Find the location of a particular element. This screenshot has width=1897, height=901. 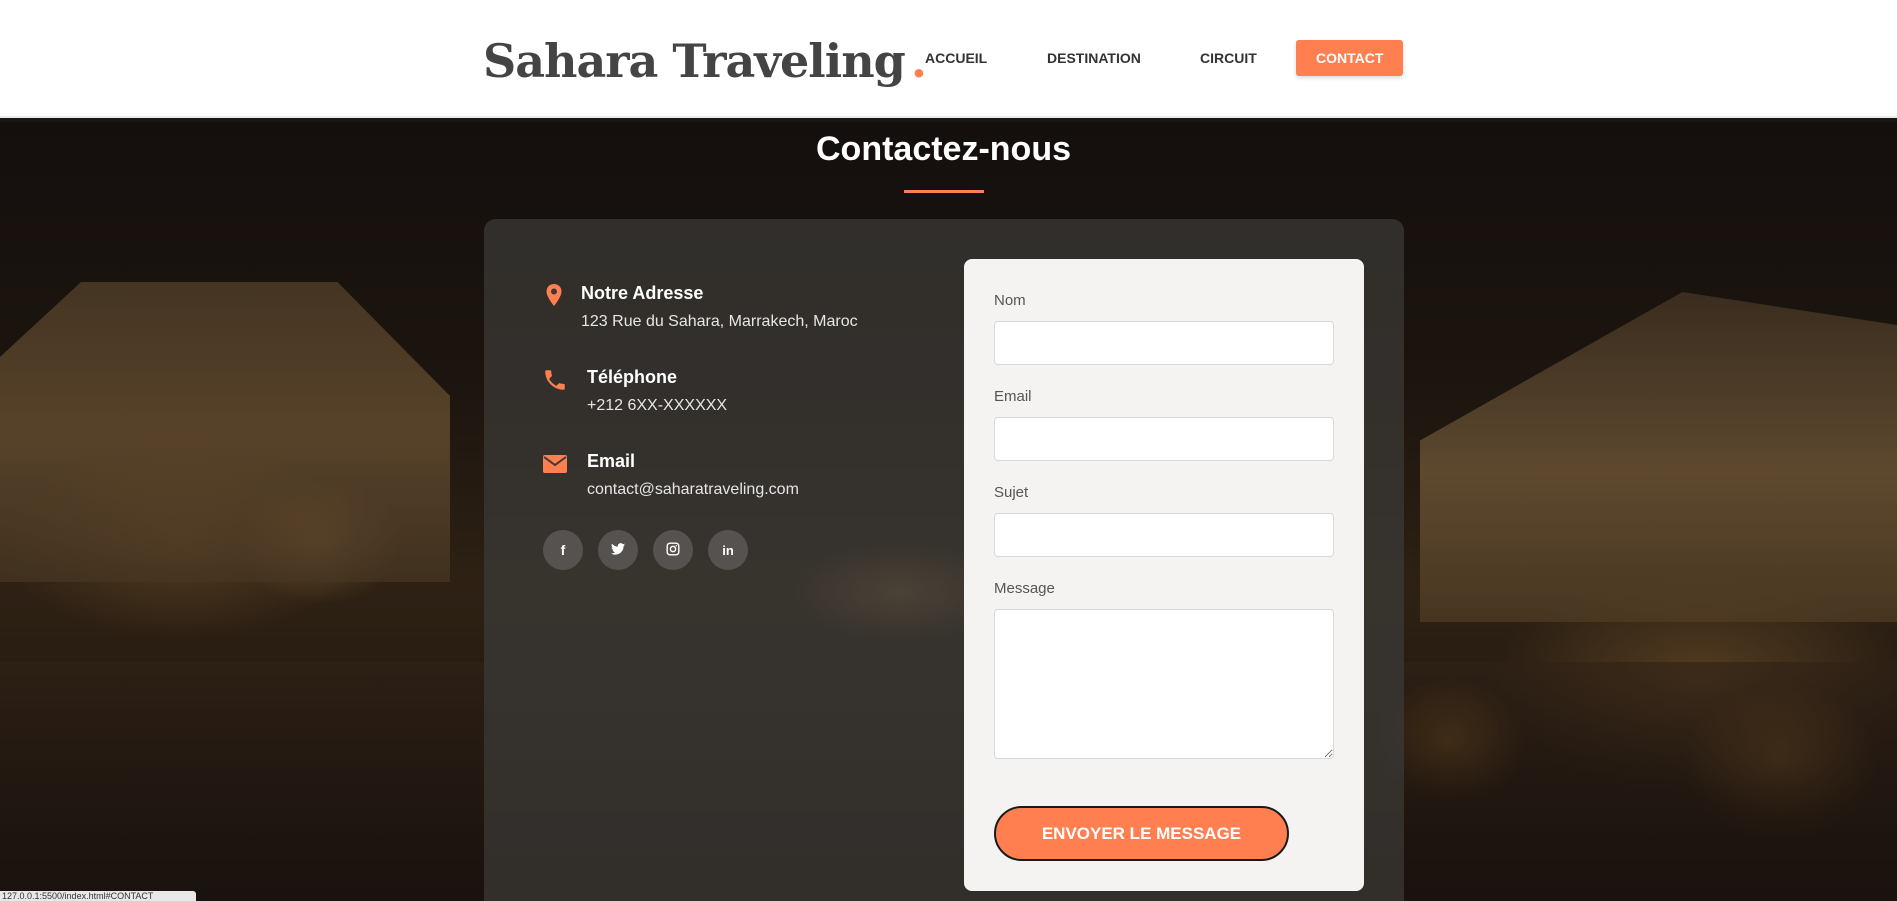

facebook-link: f is located at coordinates (563, 550).